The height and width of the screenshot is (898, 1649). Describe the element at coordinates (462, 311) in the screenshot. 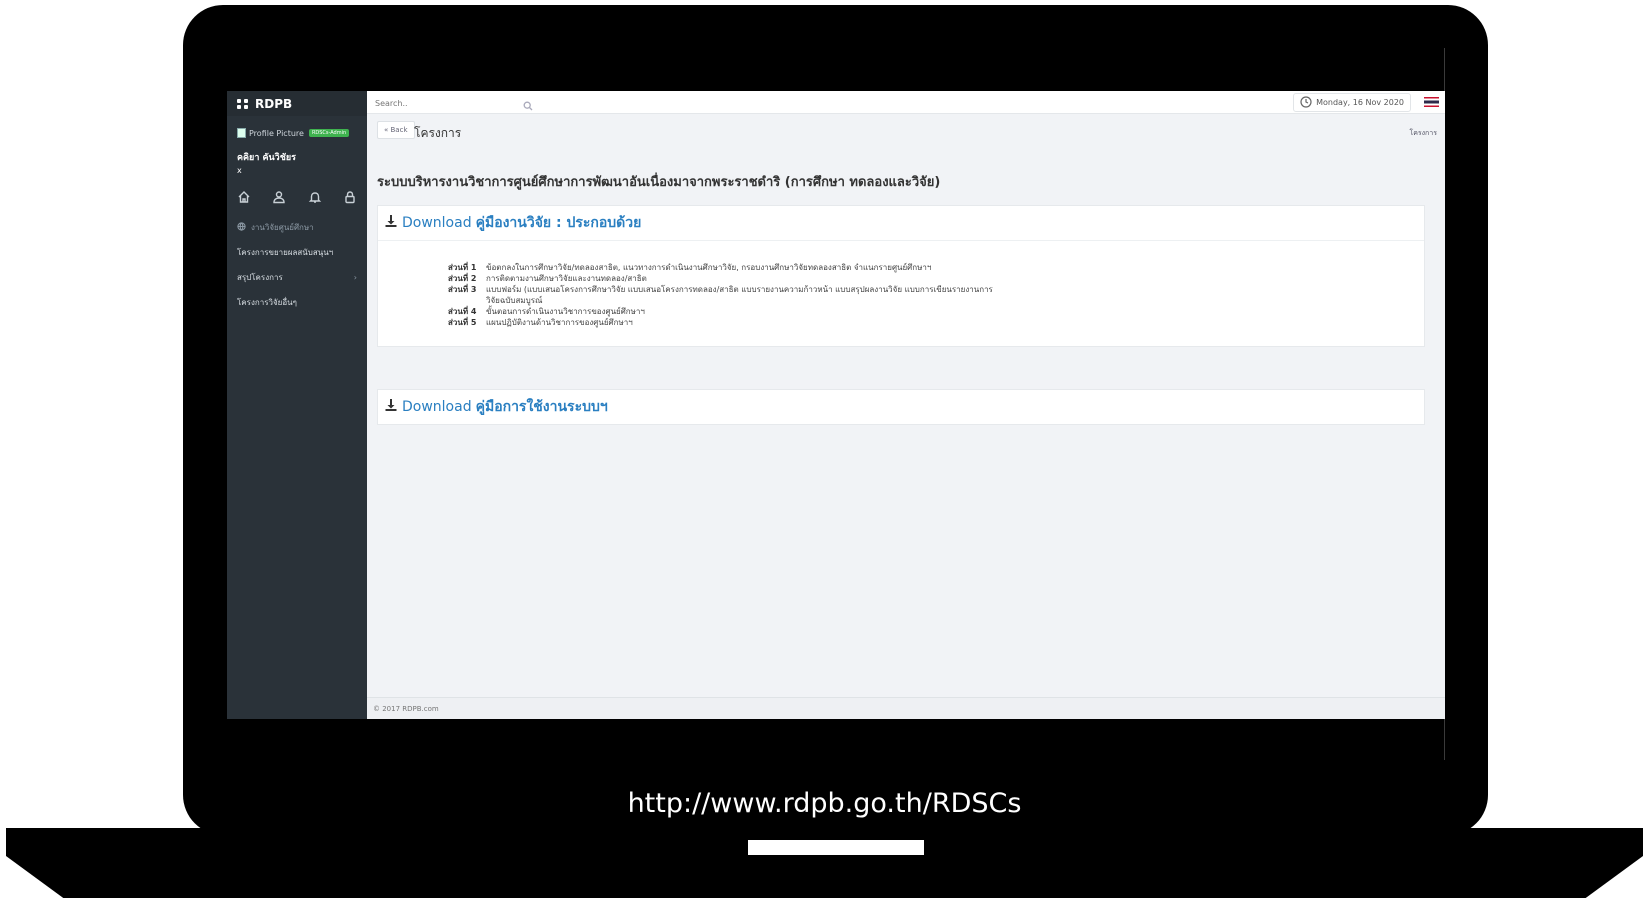

I see `part-label: ส่วนที่ 4` at that location.